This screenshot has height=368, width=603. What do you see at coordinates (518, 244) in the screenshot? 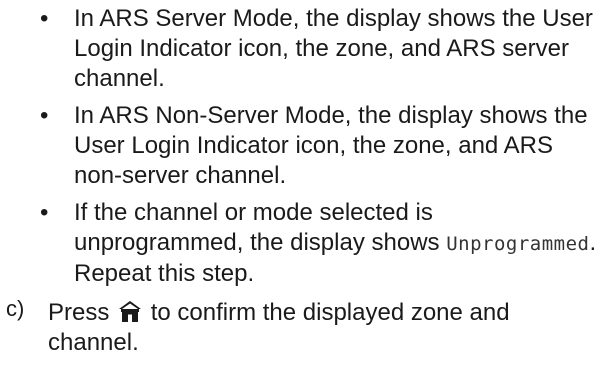
I see `display-text-unprogrammed: Unprogrammed` at bounding box center [518, 244].